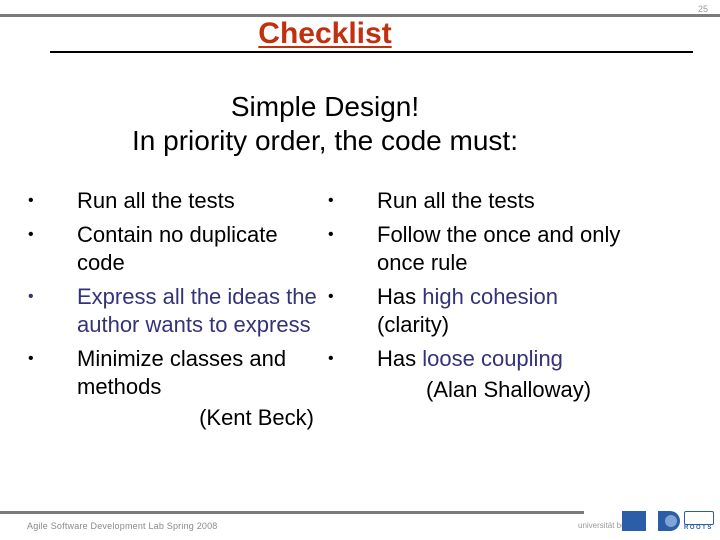 This screenshot has height=540, width=720. Describe the element at coordinates (325, 140) in the screenshot. I see `subtitle-line-2: In priority order, the code must:` at that location.